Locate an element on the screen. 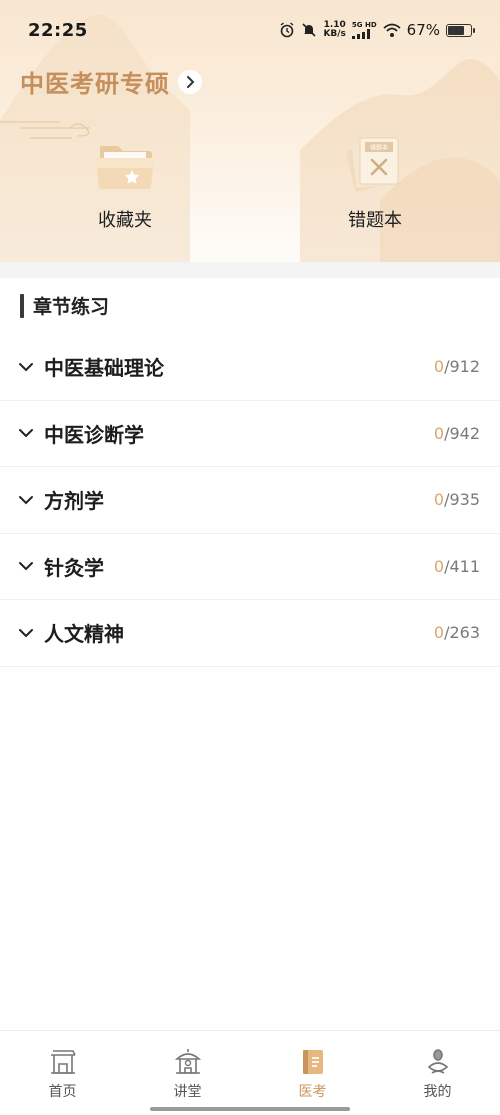 This screenshot has width=500, height=1115. shortcut-bar: 收藏夹 错题本 错题本 is located at coordinates (250, 187).